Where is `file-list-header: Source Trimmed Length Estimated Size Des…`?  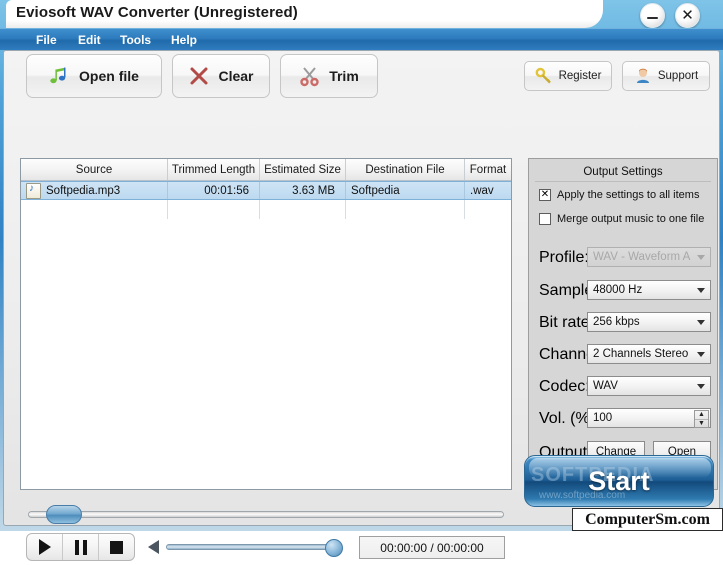
file-list-header: Source Trimmed Length Estimated Size Des… is located at coordinates (266, 170).